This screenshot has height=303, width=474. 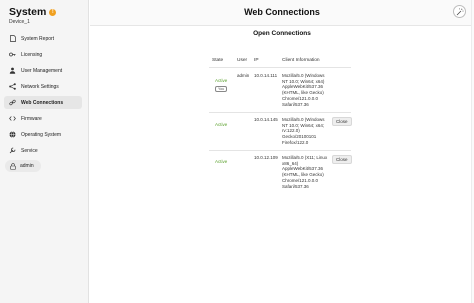 What do you see at coordinates (266, 119) in the screenshot?
I see `table-row-ip: 10.0.14.145` at bounding box center [266, 119].